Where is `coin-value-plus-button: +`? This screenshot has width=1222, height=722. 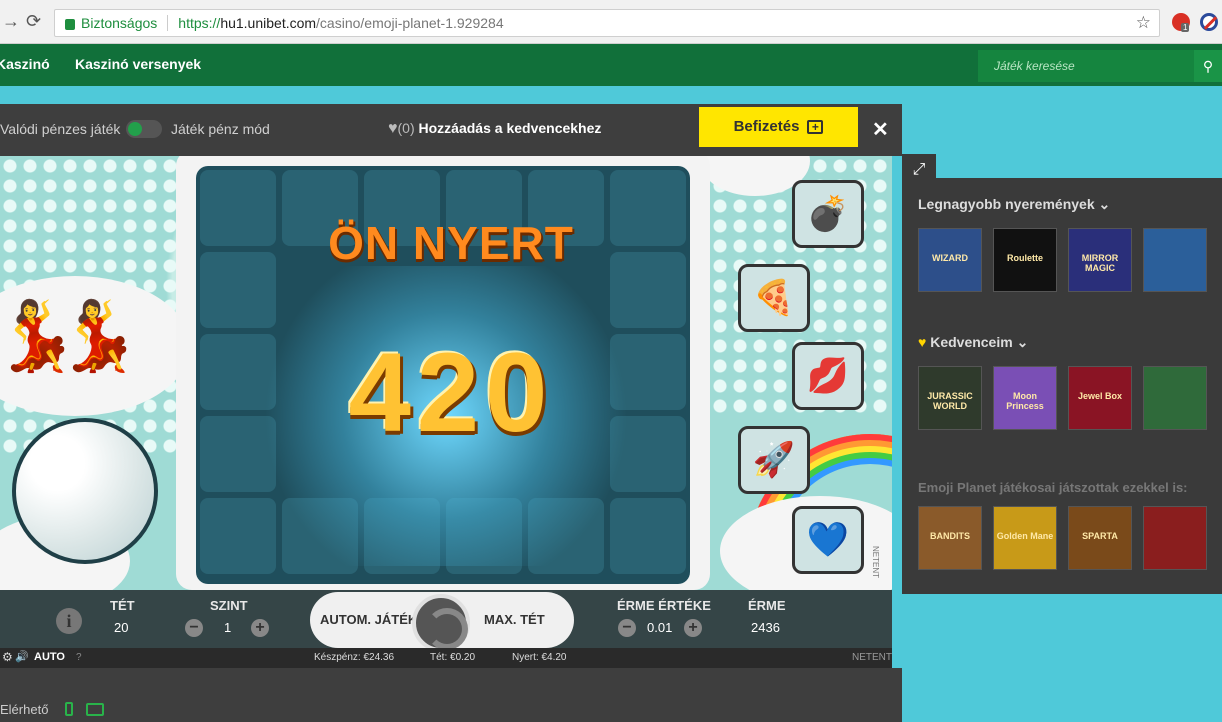
coin-value-plus-button: + is located at coordinates (693, 628).